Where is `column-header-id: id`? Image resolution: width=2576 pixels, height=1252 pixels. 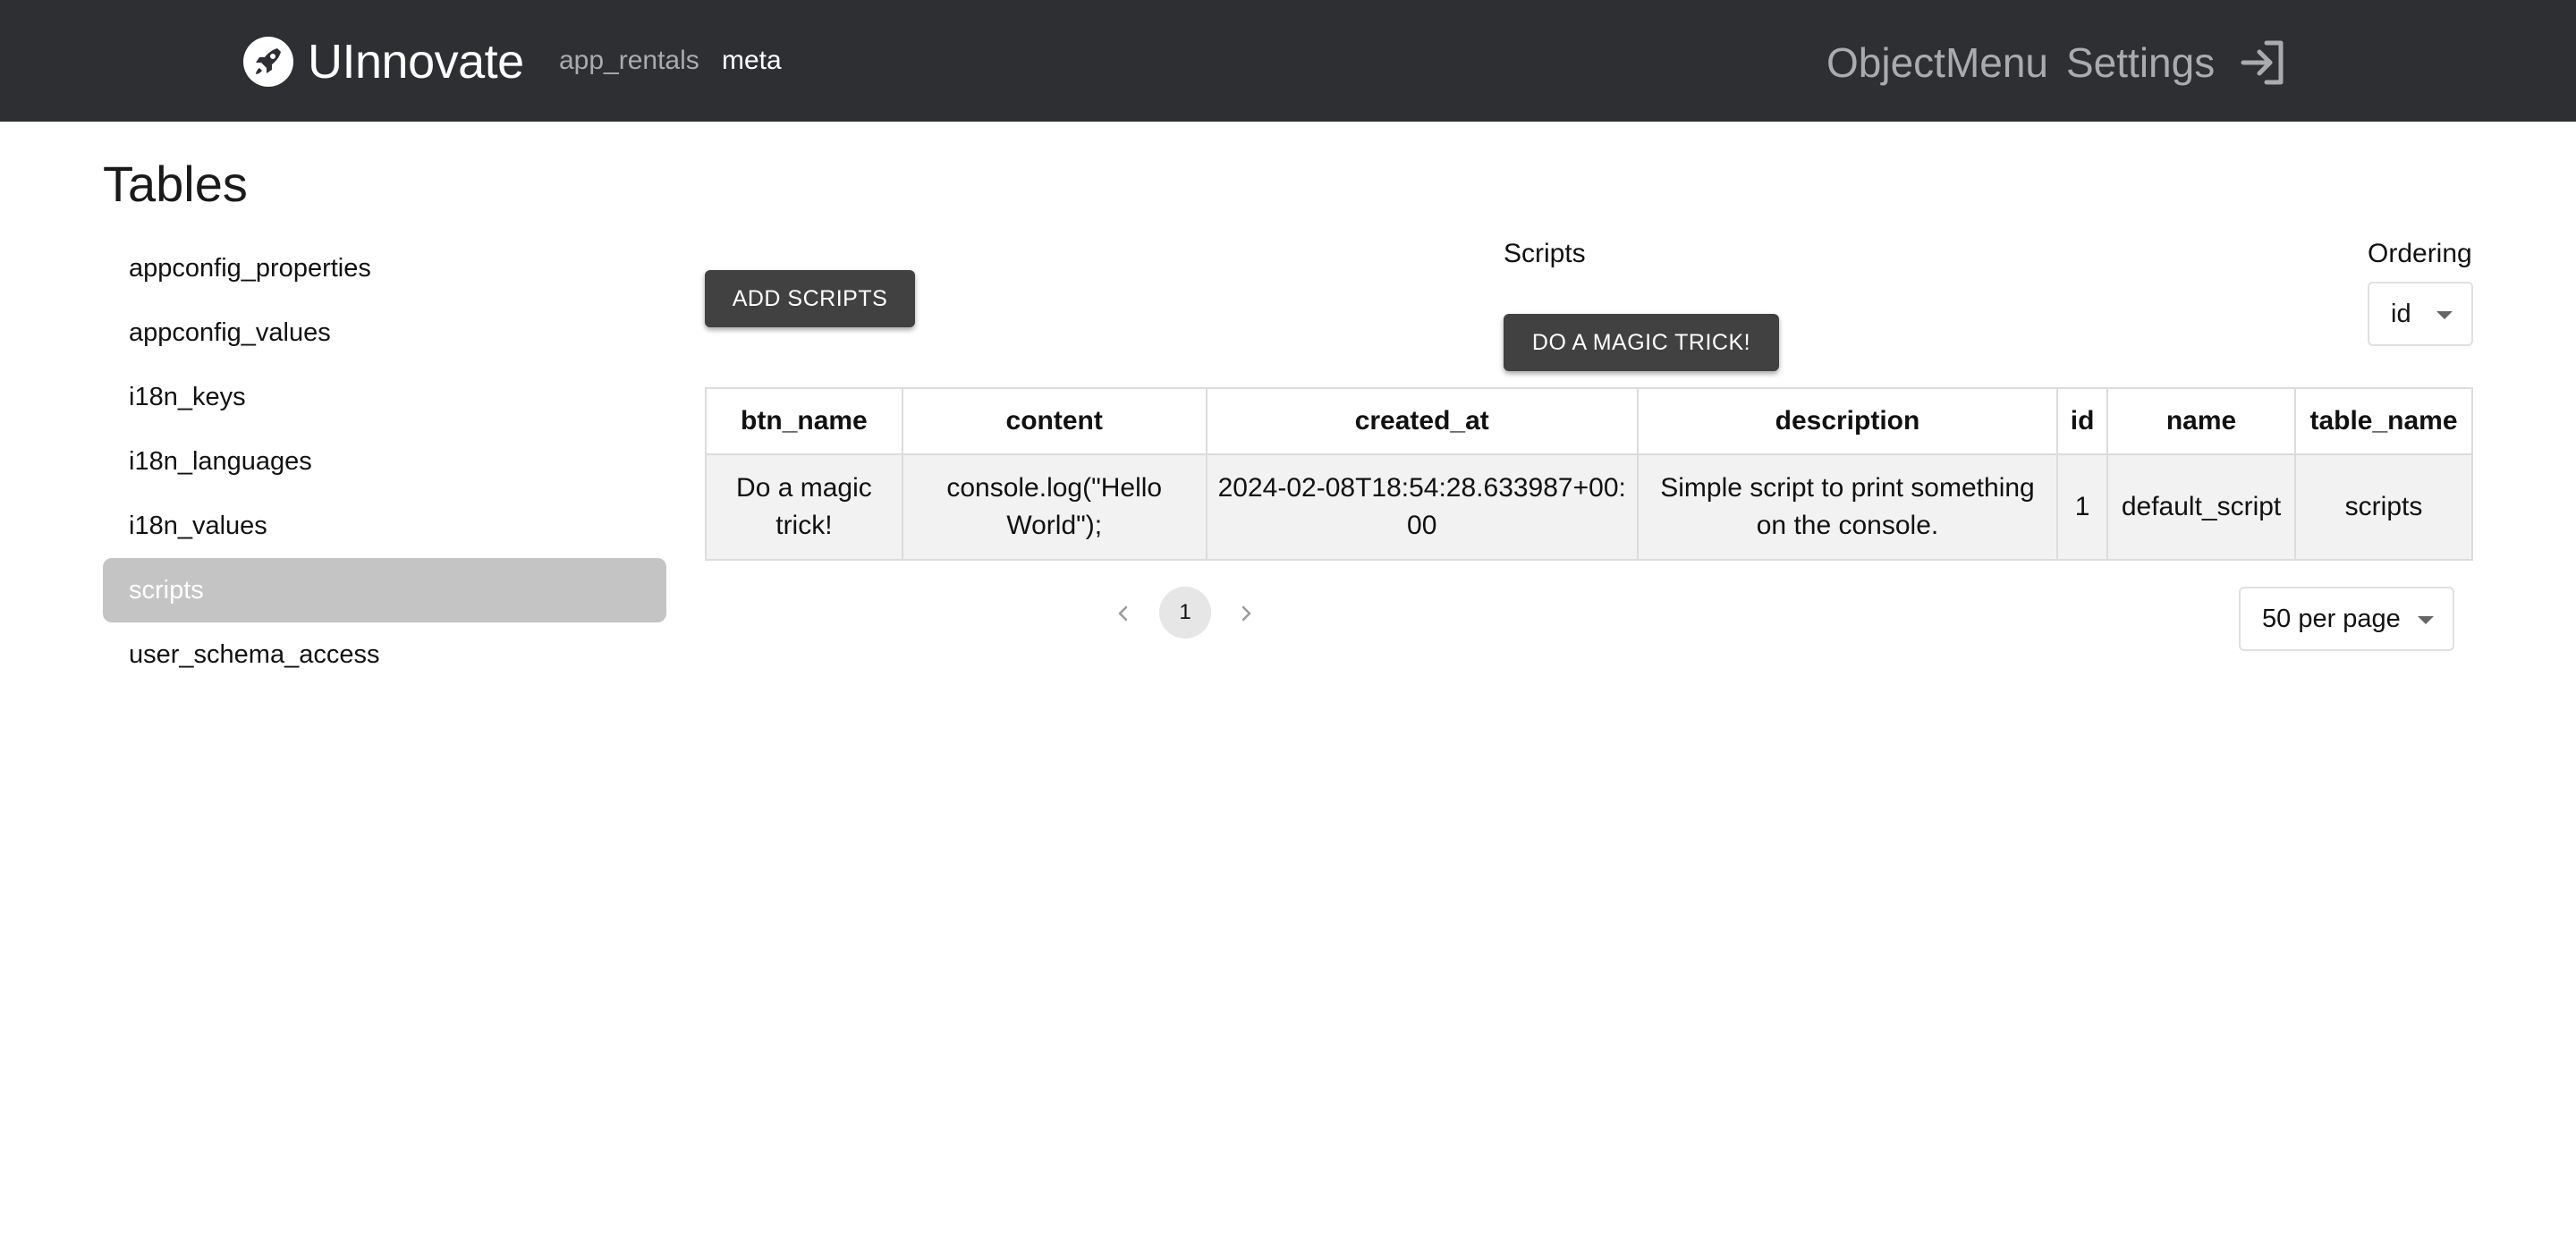 column-header-id: id is located at coordinates (2082, 421).